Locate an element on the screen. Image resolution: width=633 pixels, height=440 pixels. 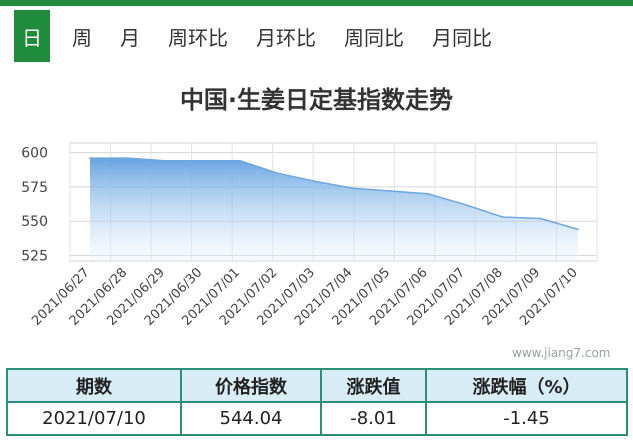
tab-week-over-week: 周环比 is located at coordinates (198, 36).